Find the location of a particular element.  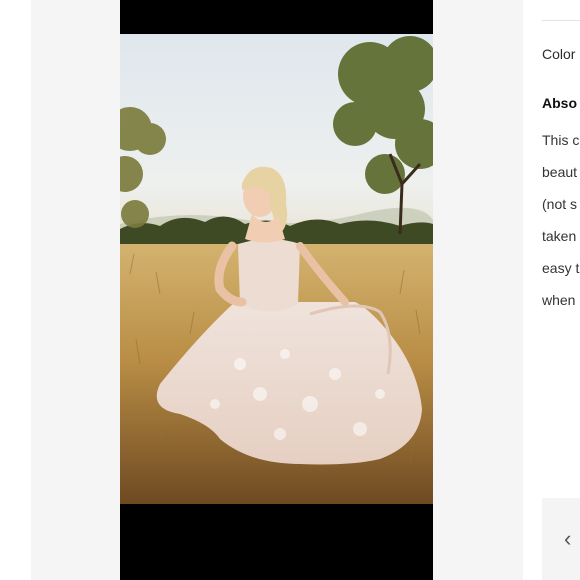

carousel-prev-button: ‹ is located at coordinates (561, 539).